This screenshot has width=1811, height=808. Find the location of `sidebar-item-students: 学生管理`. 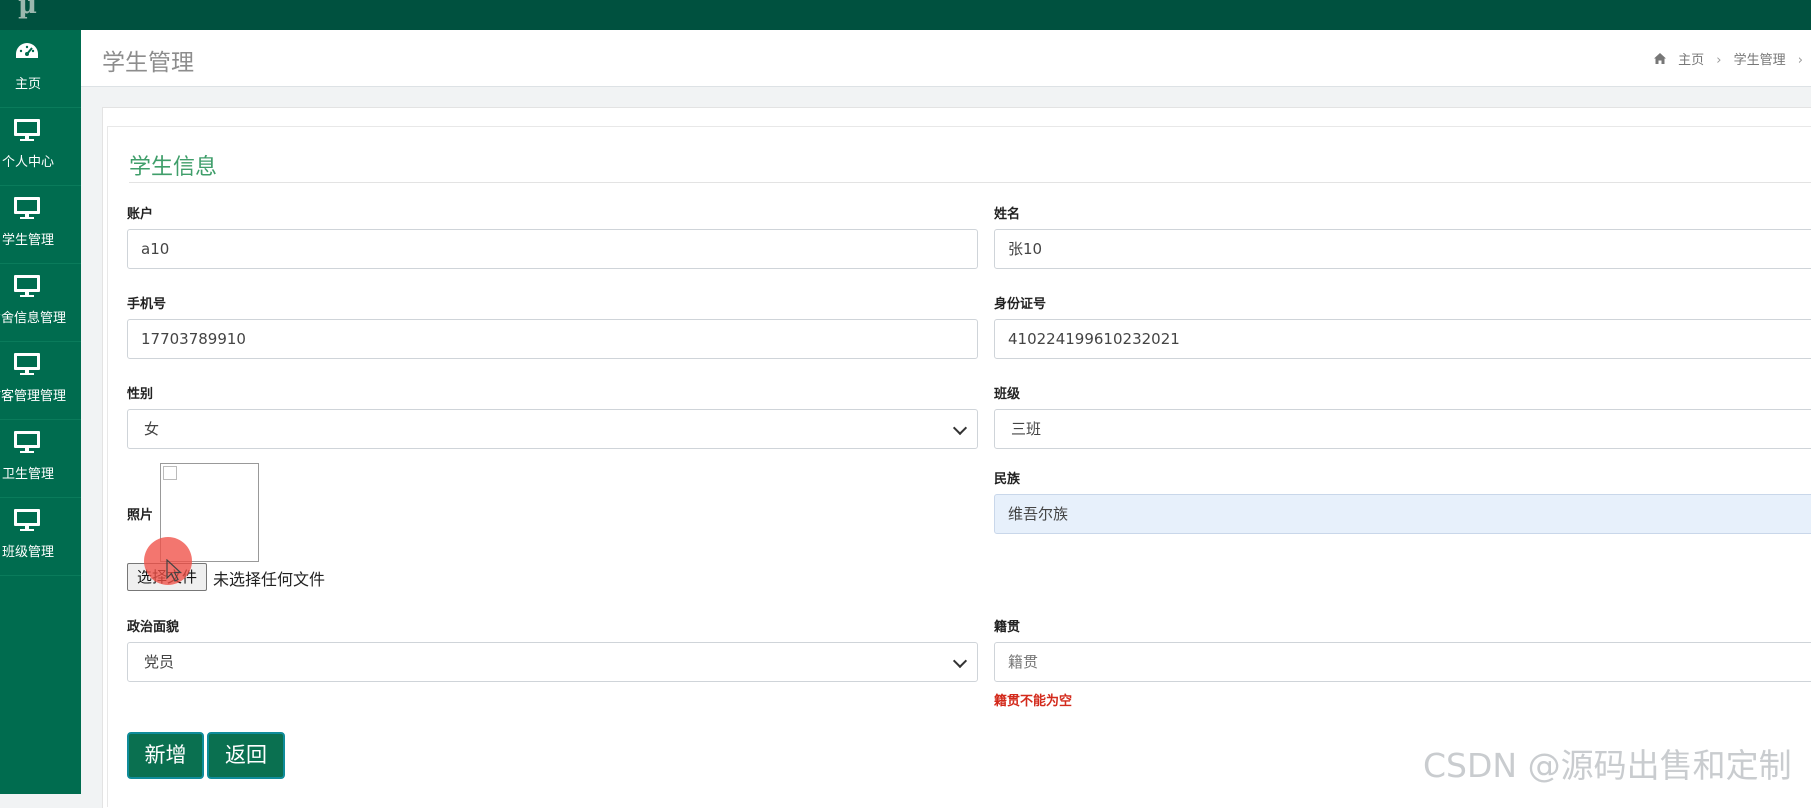

sidebar-item-students: 学生管理 is located at coordinates (40, 225).